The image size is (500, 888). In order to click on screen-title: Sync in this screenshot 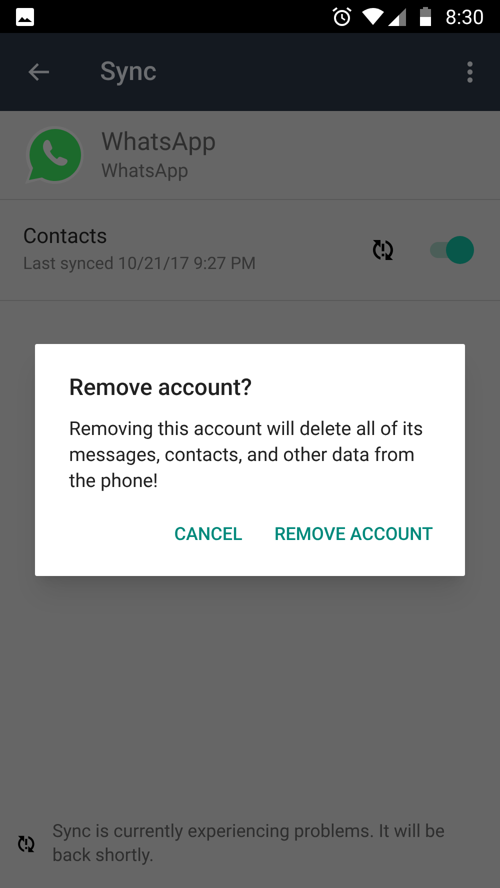, I will do `click(129, 72)`.